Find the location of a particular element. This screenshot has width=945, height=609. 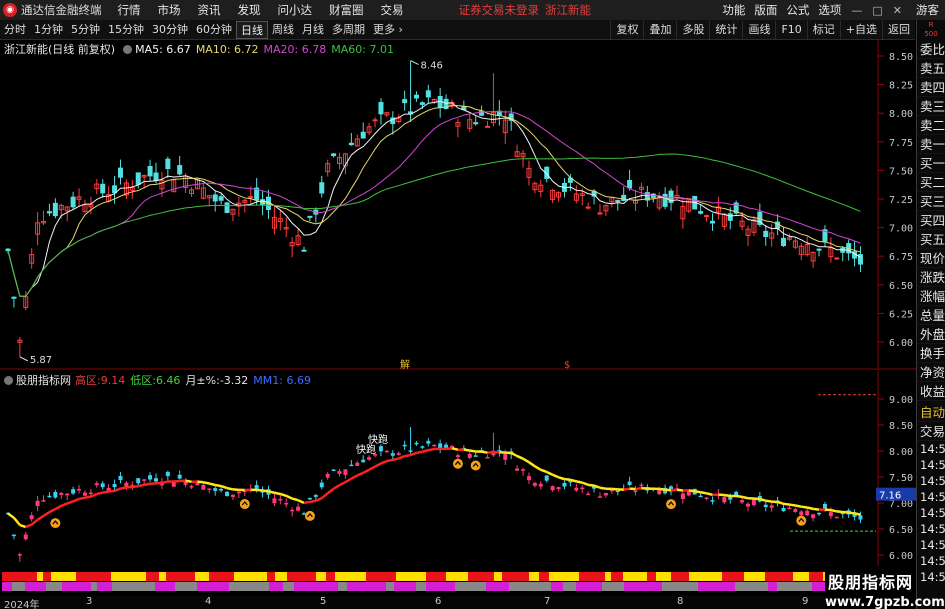

indicator-toggle-icon is located at coordinates (8, 380).